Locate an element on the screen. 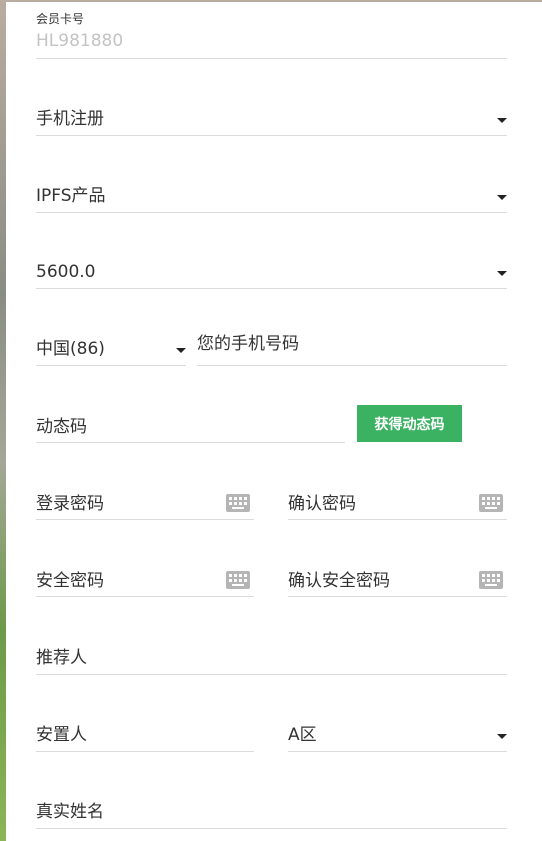  phone-placeholder: 您的手机号码 is located at coordinates (248, 344).